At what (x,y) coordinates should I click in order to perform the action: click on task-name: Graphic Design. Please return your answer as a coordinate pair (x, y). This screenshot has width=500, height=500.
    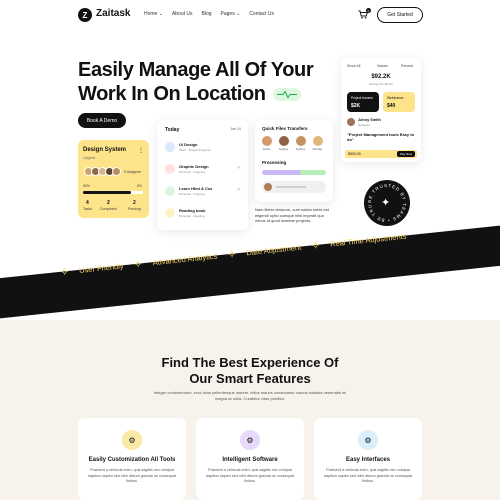
    Looking at the image, I should click on (194, 166).